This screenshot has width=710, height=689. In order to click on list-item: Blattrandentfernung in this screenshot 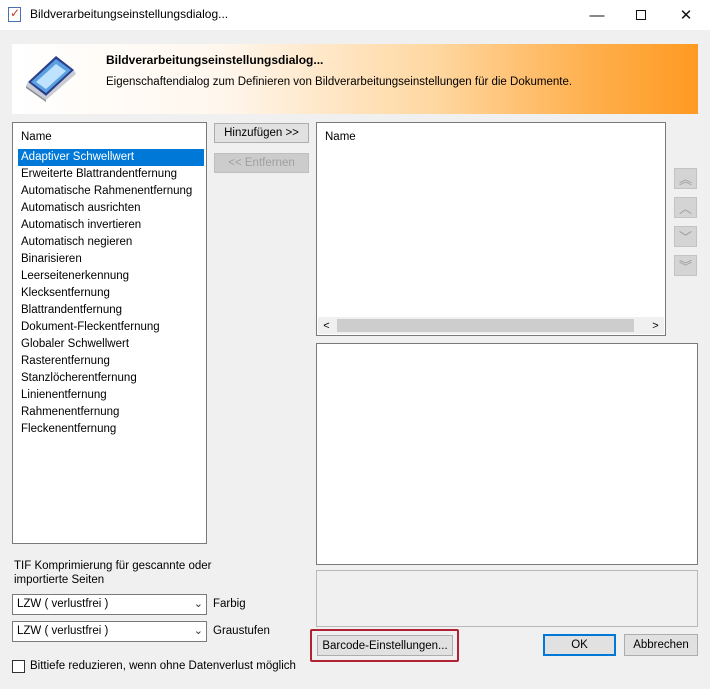, I will do `click(111, 310)`.